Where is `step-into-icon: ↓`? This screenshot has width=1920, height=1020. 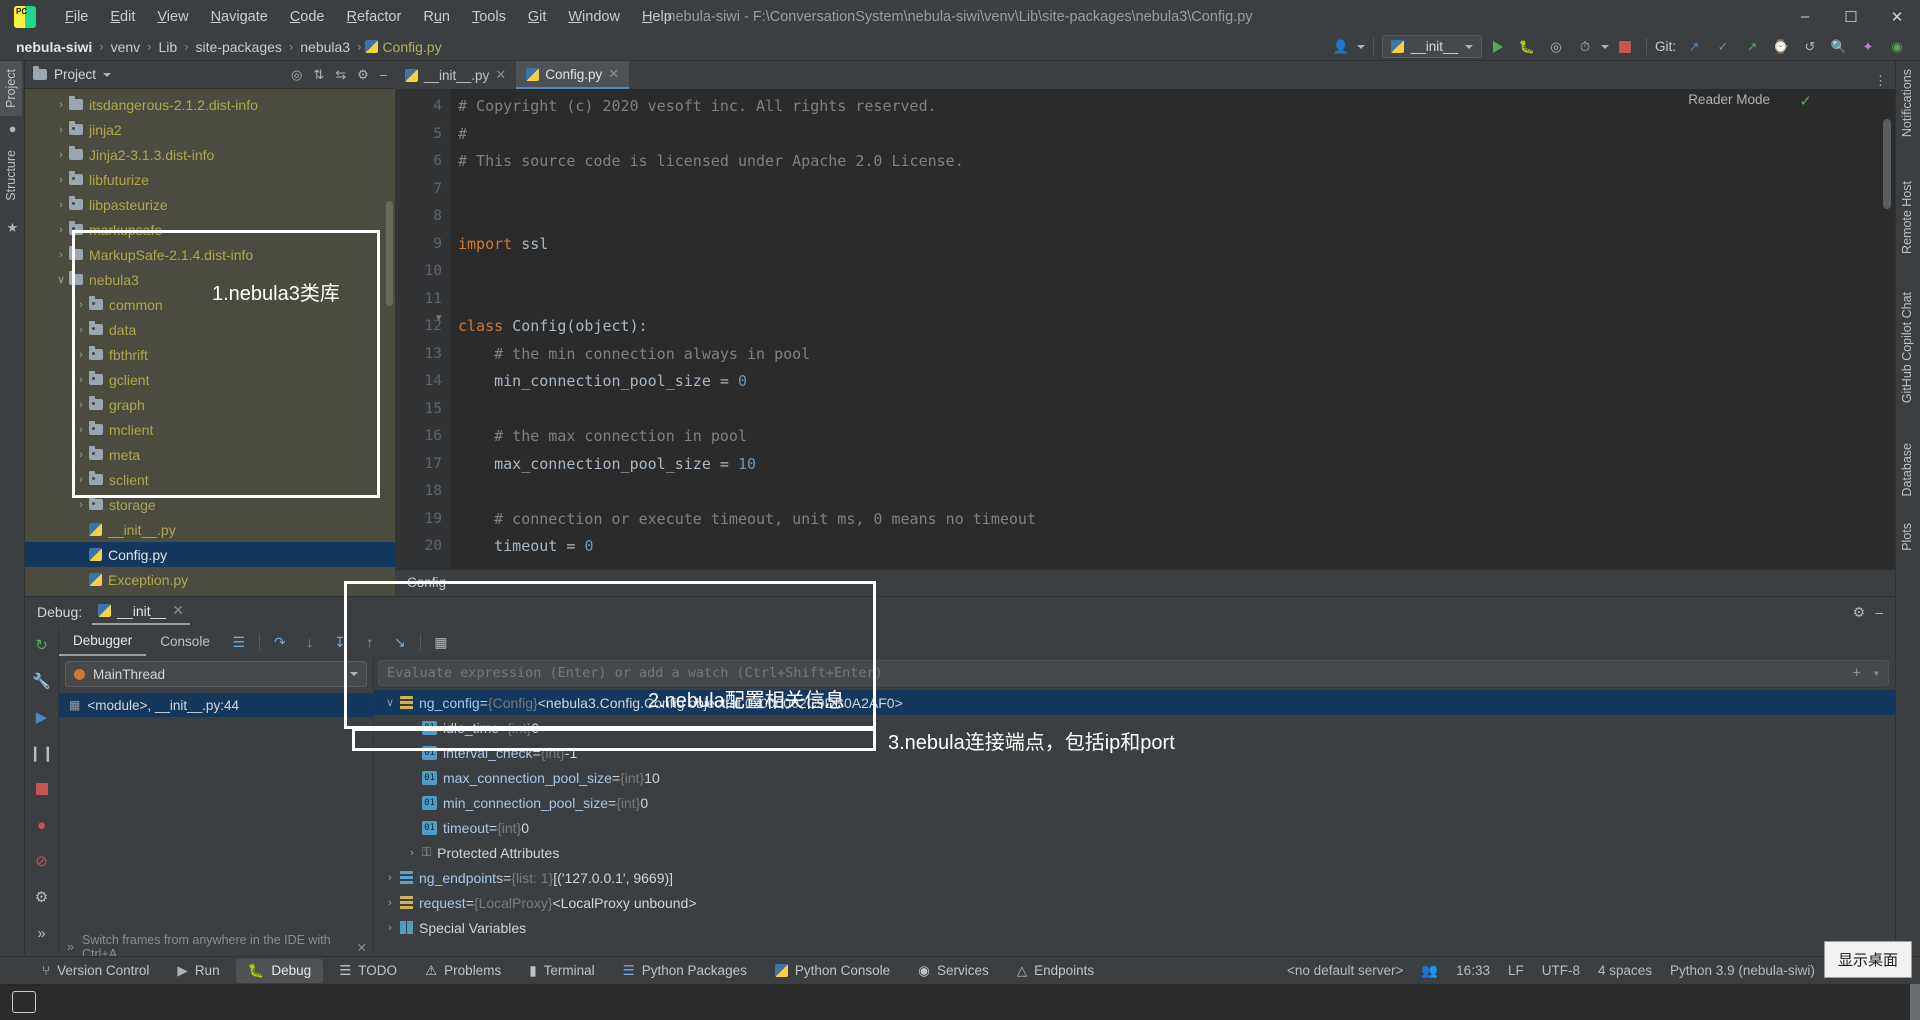
step-into-icon: ↓ is located at coordinates (310, 642).